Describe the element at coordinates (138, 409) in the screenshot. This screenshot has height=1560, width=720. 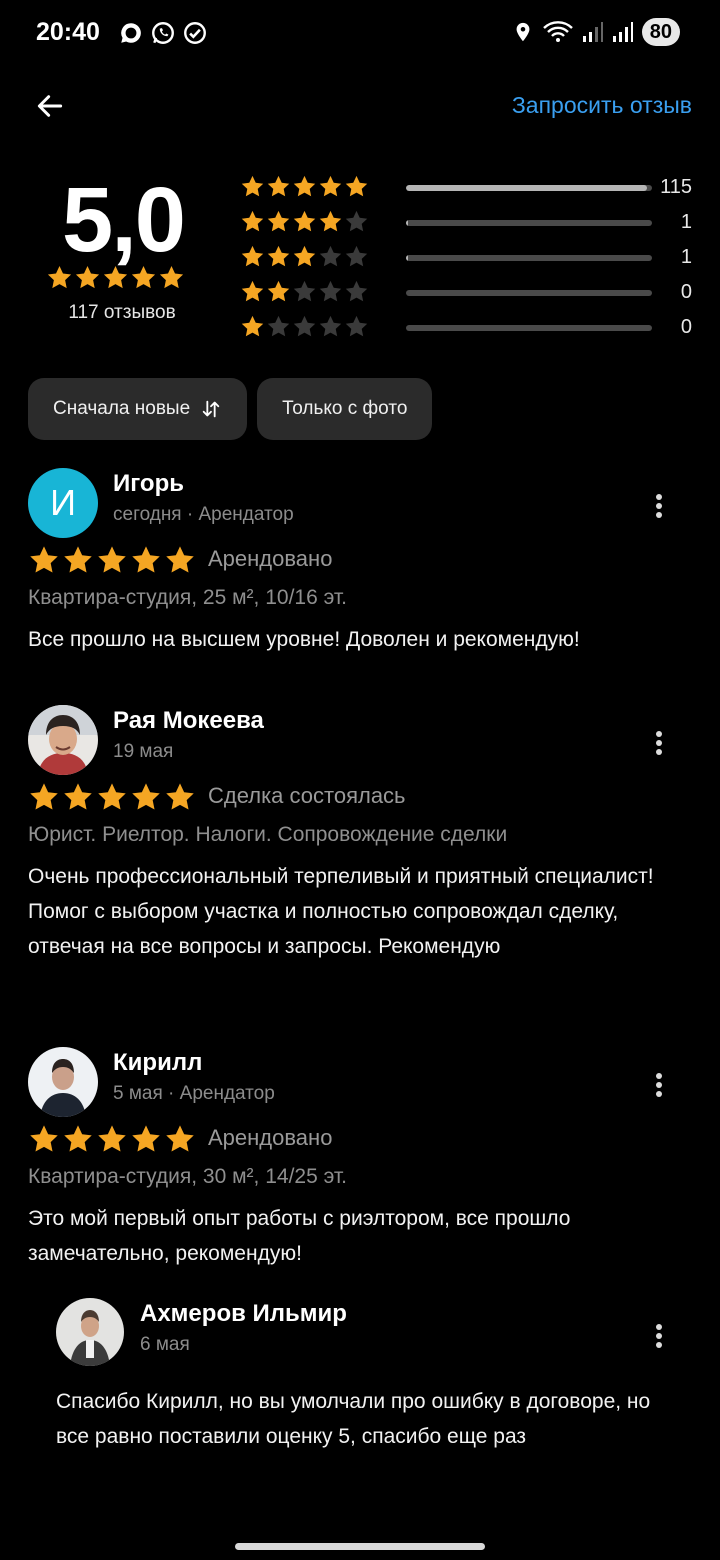
I see `sort-newest-chip: Сначала новые` at that location.